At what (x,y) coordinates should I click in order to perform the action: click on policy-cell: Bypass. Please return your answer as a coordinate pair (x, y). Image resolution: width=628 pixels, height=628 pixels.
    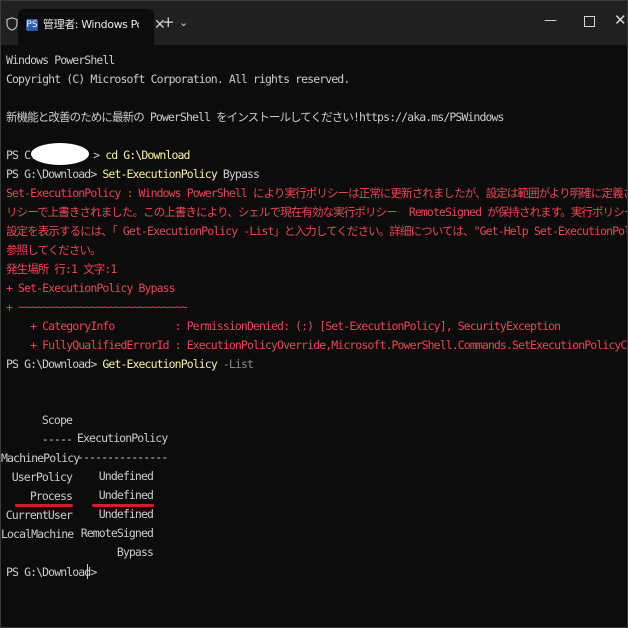
    Looking at the image, I should click on (135, 552).